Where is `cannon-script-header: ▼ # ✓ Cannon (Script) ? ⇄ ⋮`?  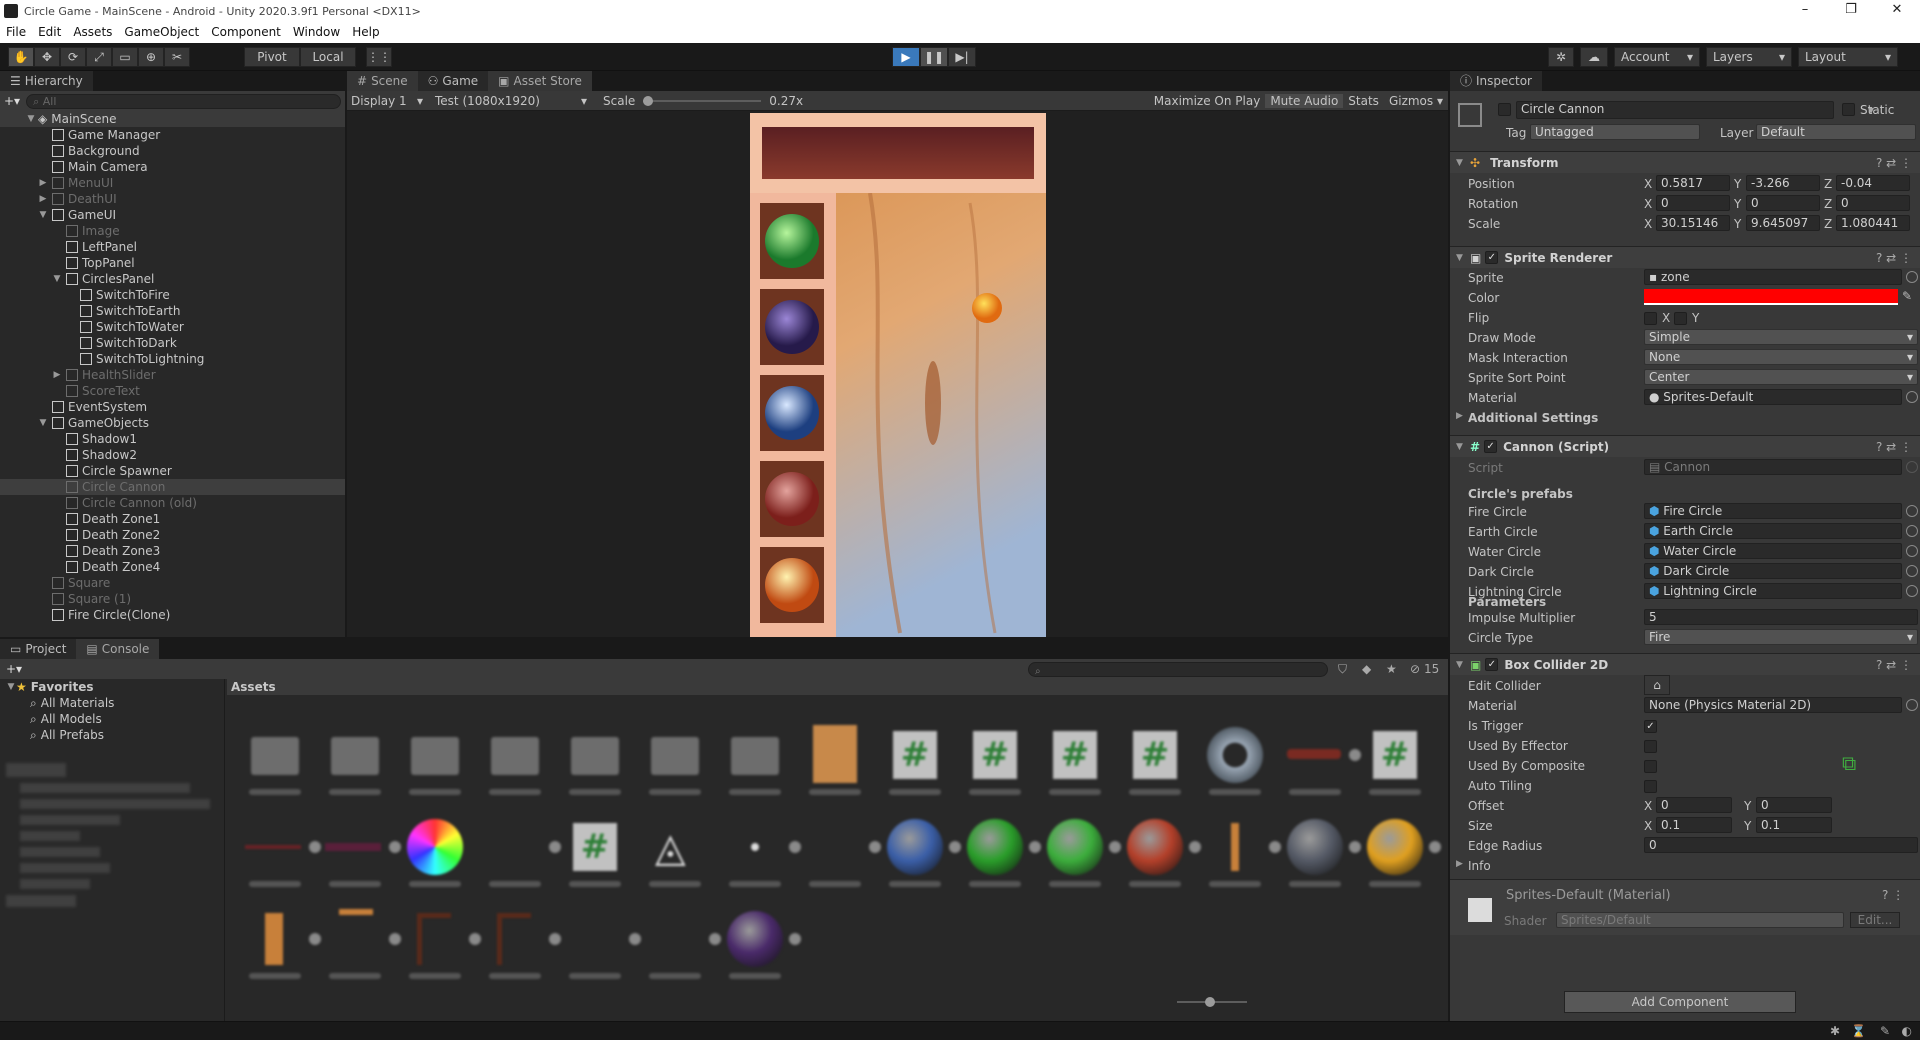
cannon-script-header: ▼ # ✓ Cannon (Script) ? ⇄ ⋮ is located at coordinates (1685, 446).